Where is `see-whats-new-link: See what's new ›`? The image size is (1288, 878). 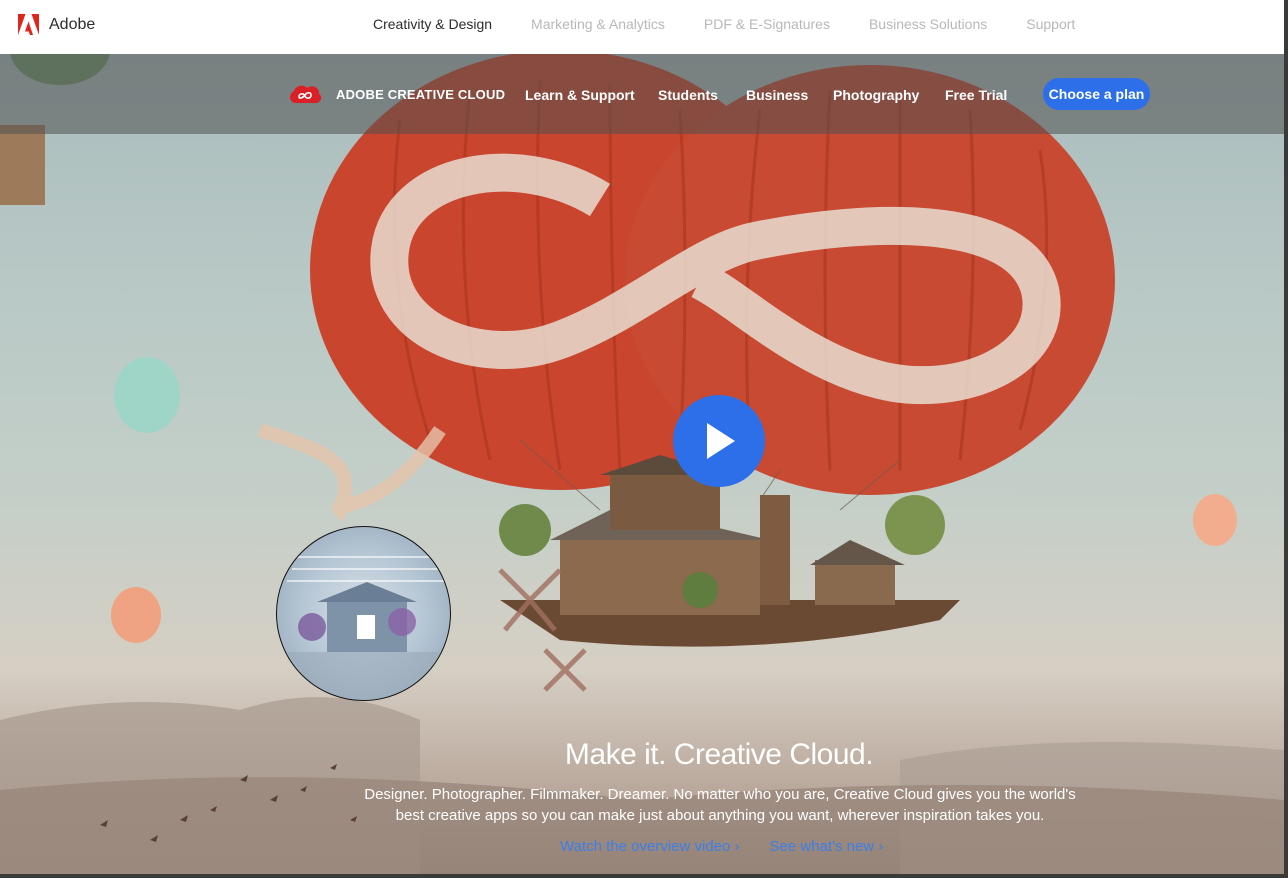
see-whats-new-link: See what's new › is located at coordinates (827, 846).